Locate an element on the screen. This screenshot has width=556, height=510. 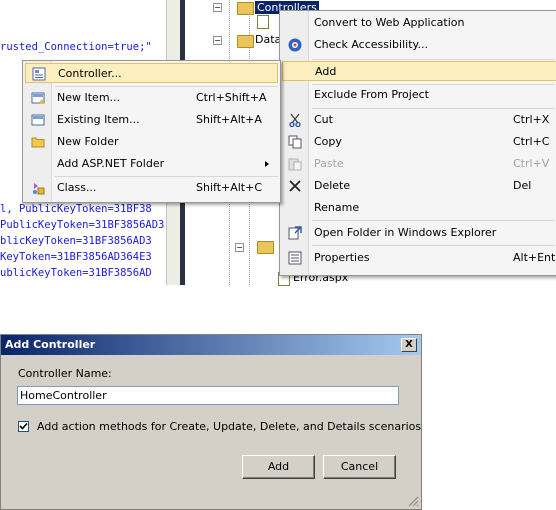
code-line: l, PublicKeyToken=31BF38 is located at coordinates (76, 209).